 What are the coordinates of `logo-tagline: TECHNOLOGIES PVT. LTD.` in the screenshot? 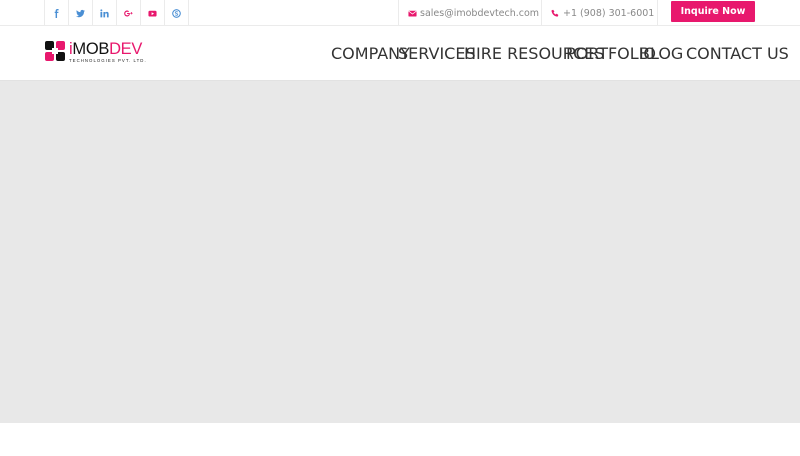 It's located at (108, 60).